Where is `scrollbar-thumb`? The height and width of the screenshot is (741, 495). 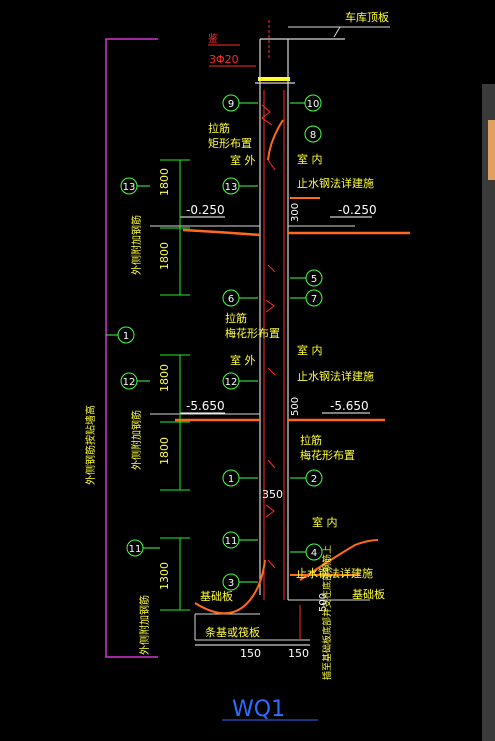
scrollbar-thumb is located at coordinates (491, 150).